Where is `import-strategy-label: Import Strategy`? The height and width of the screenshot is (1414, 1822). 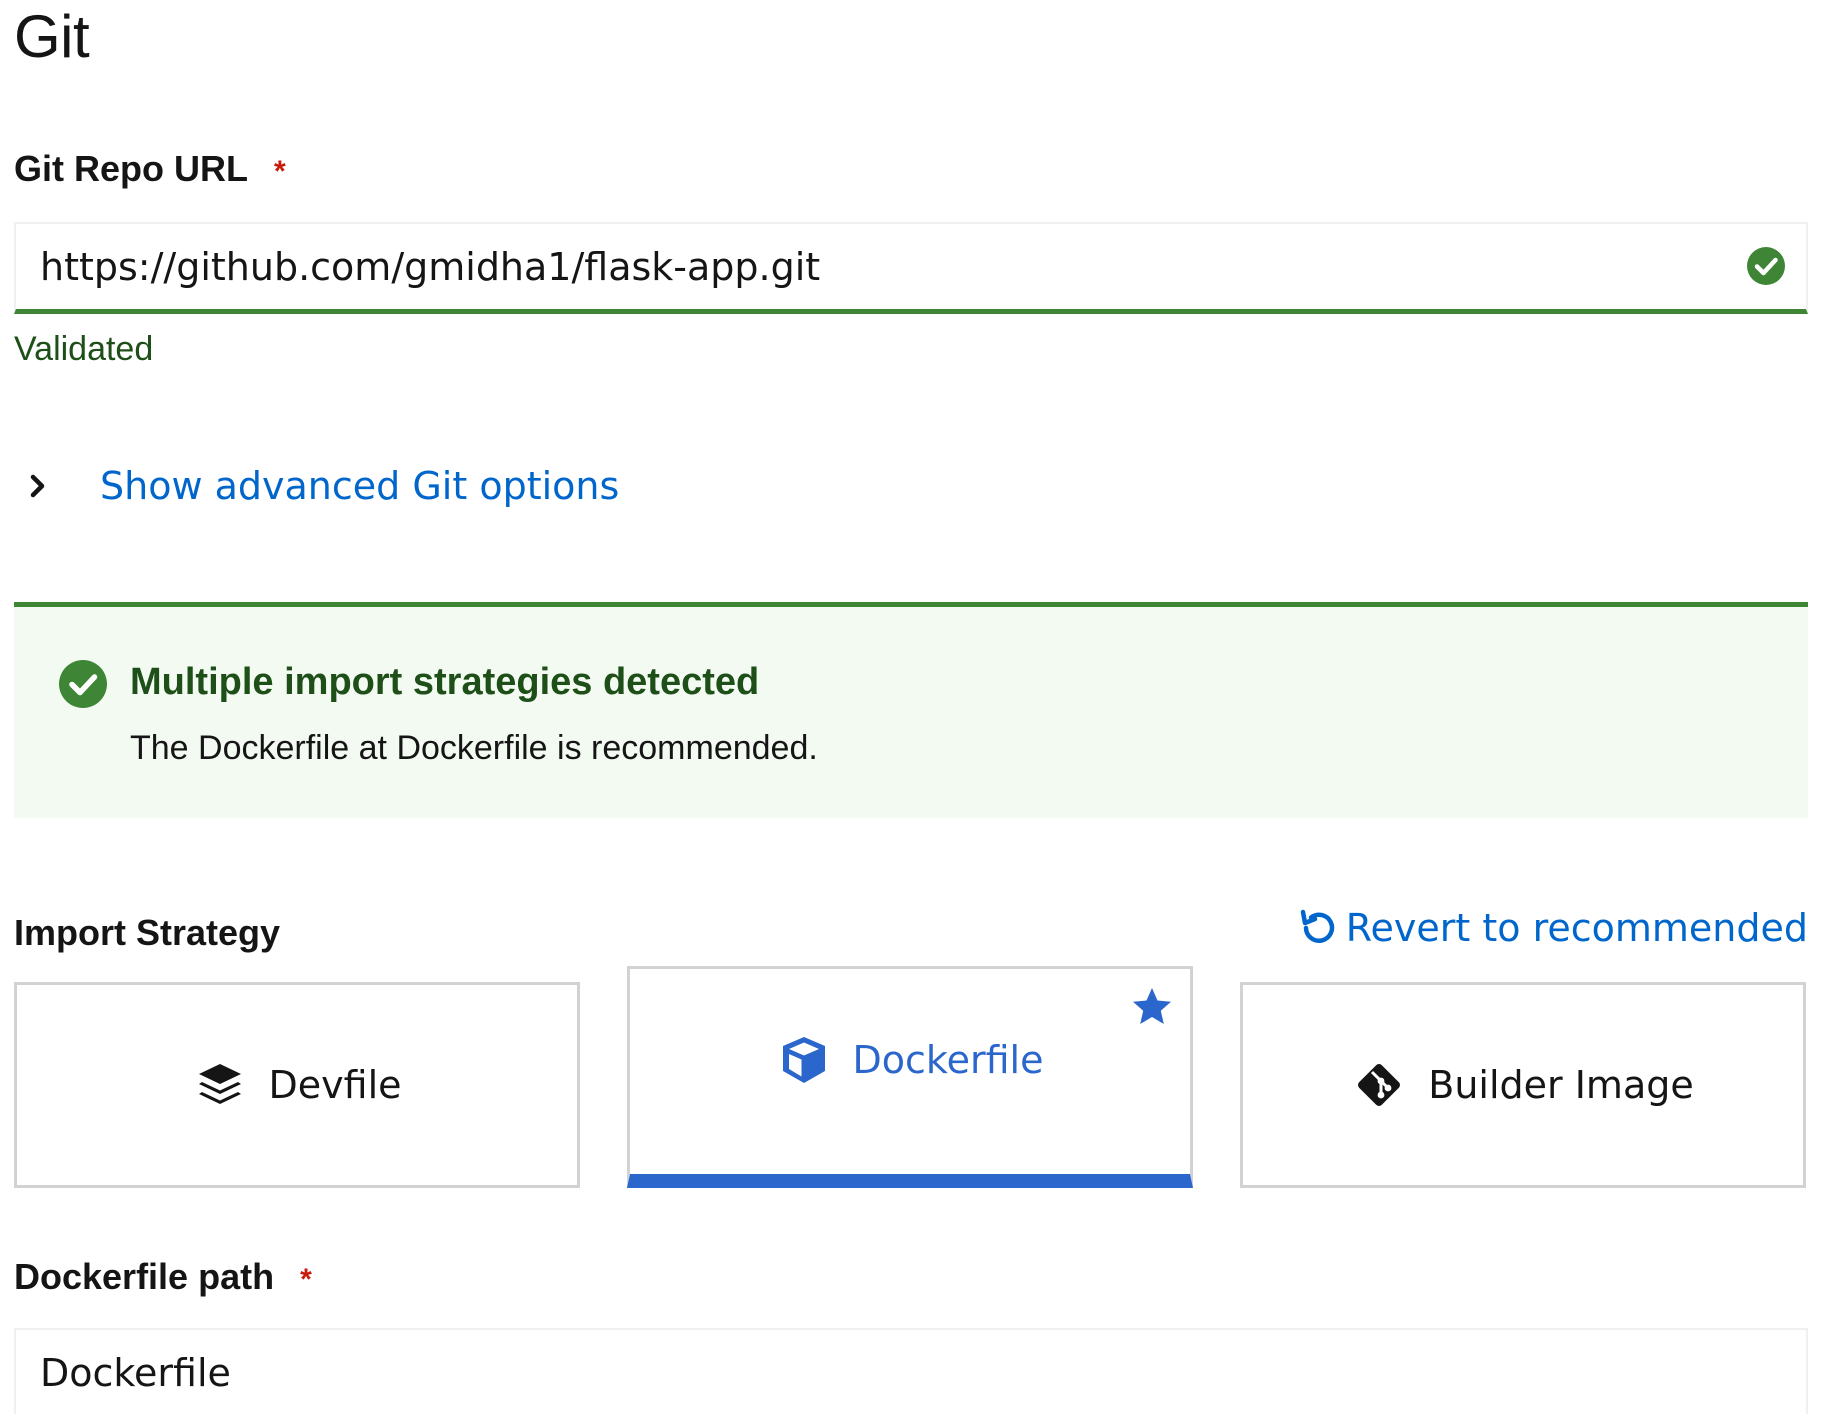
import-strategy-label: Import Strategy is located at coordinates (147, 932).